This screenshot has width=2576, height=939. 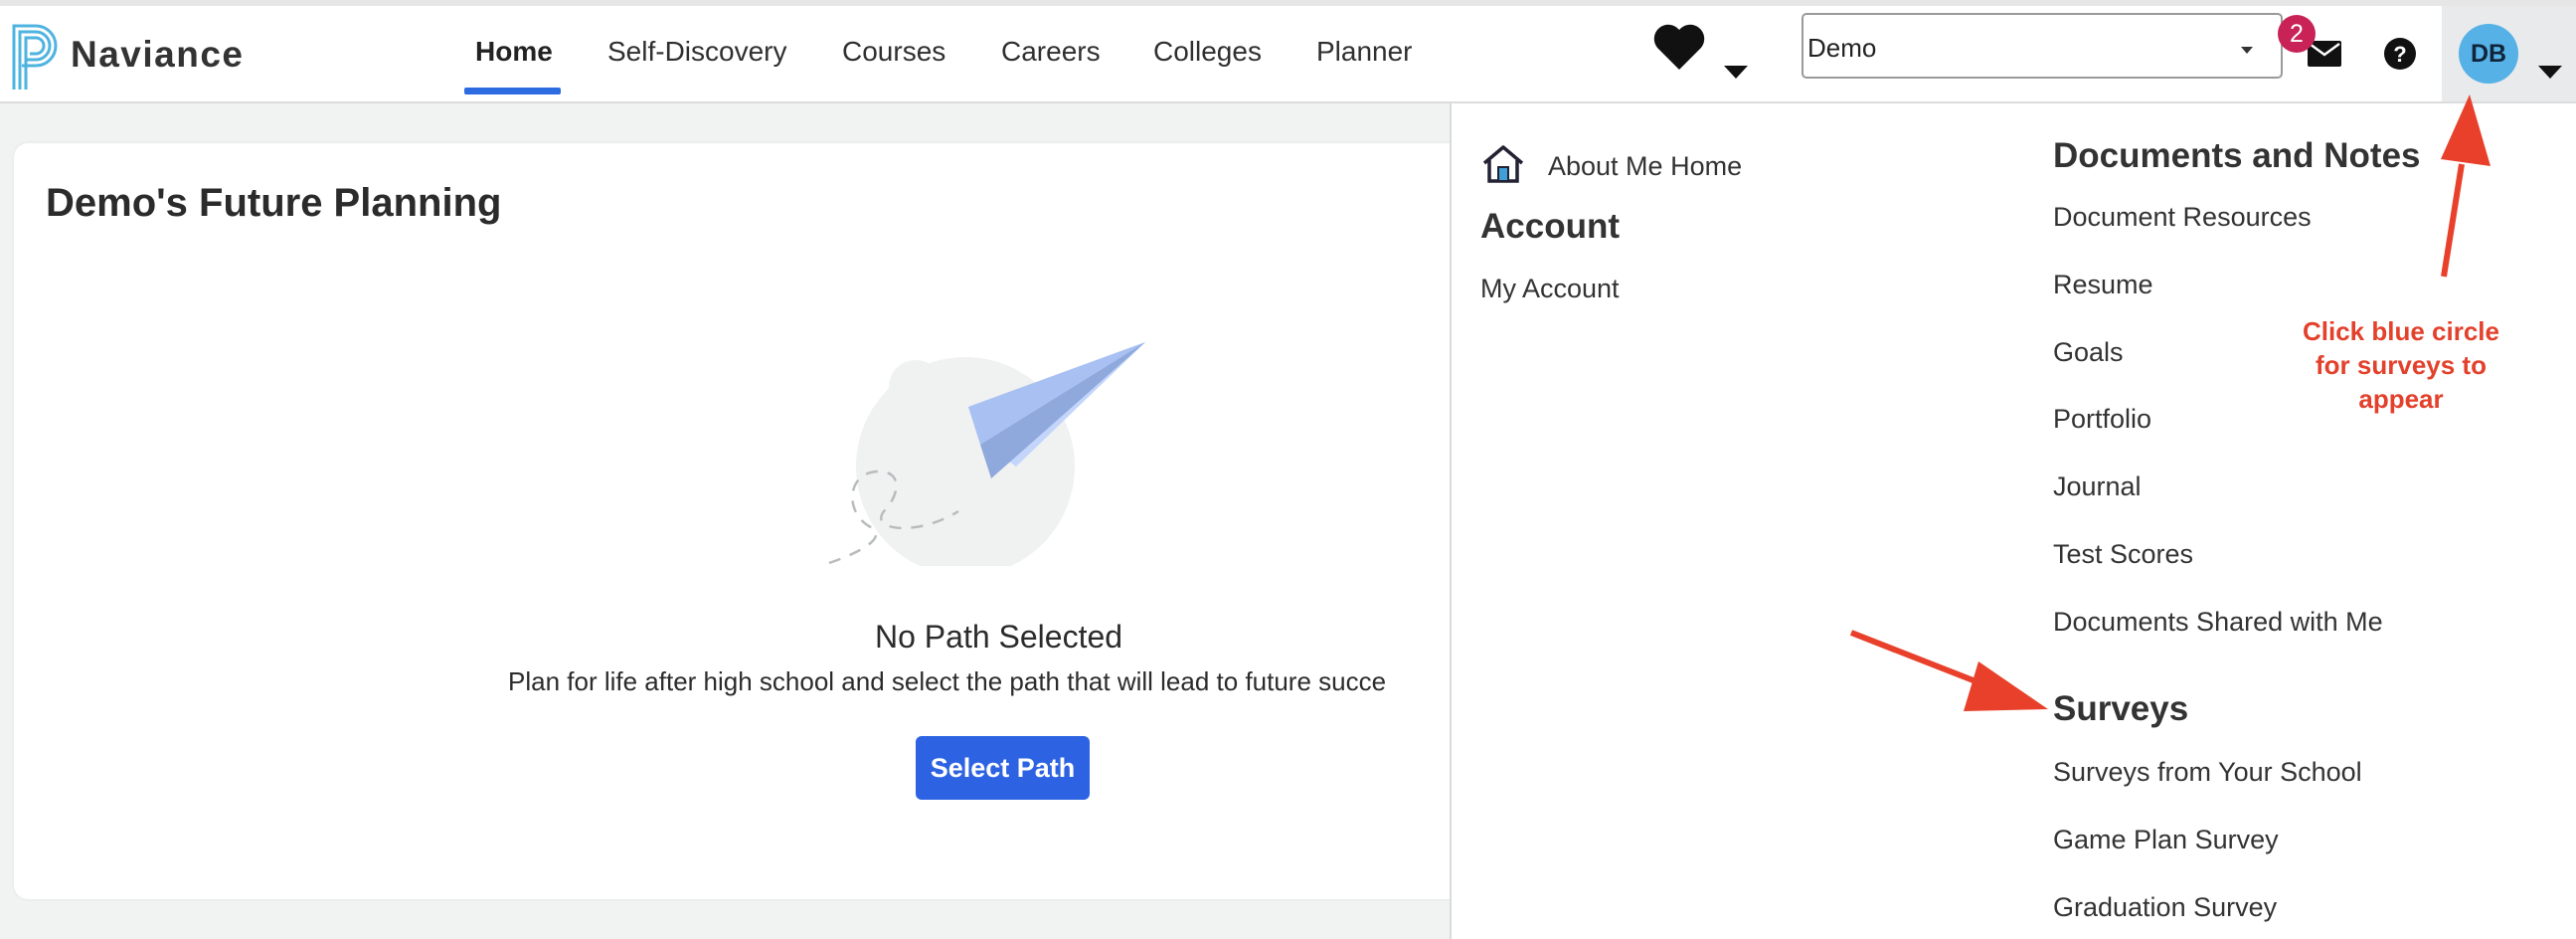 I want to click on nav-self-discovery: Self-Discovery, so click(x=696, y=53).